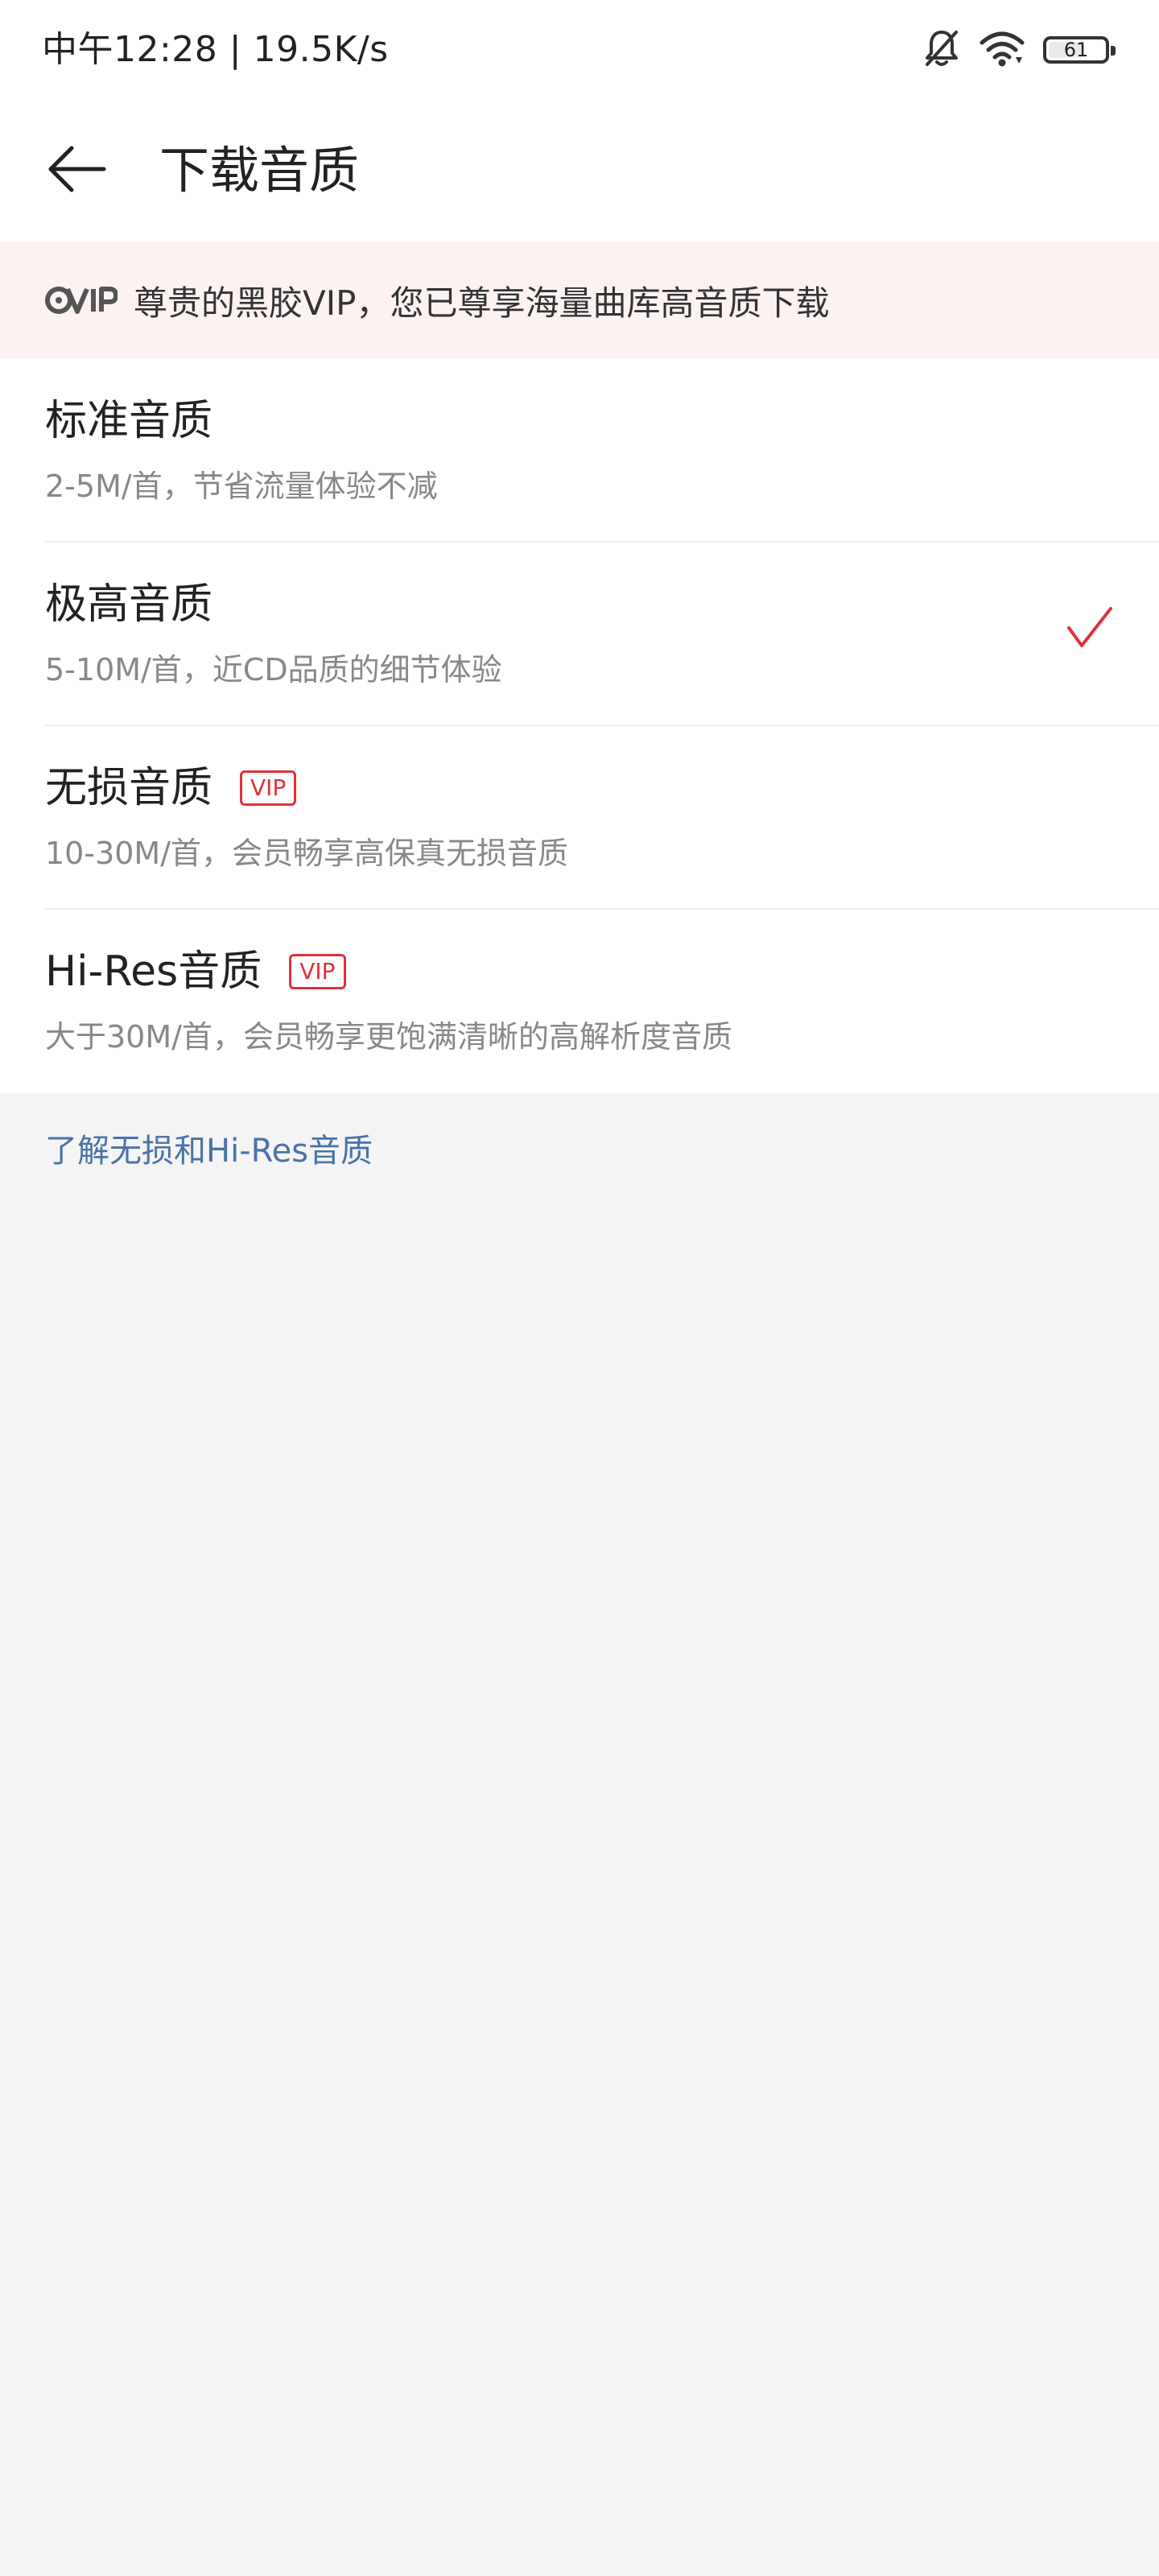 This screenshot has height=2576, width=1159. Describe the element at coordinates (579, 1001) in the screenshot. I see `quality-option-hi-res: Hi-Res音质 VIP 大于30M/首，会员畅享更饱满清晰的高解析度音质` at that location.